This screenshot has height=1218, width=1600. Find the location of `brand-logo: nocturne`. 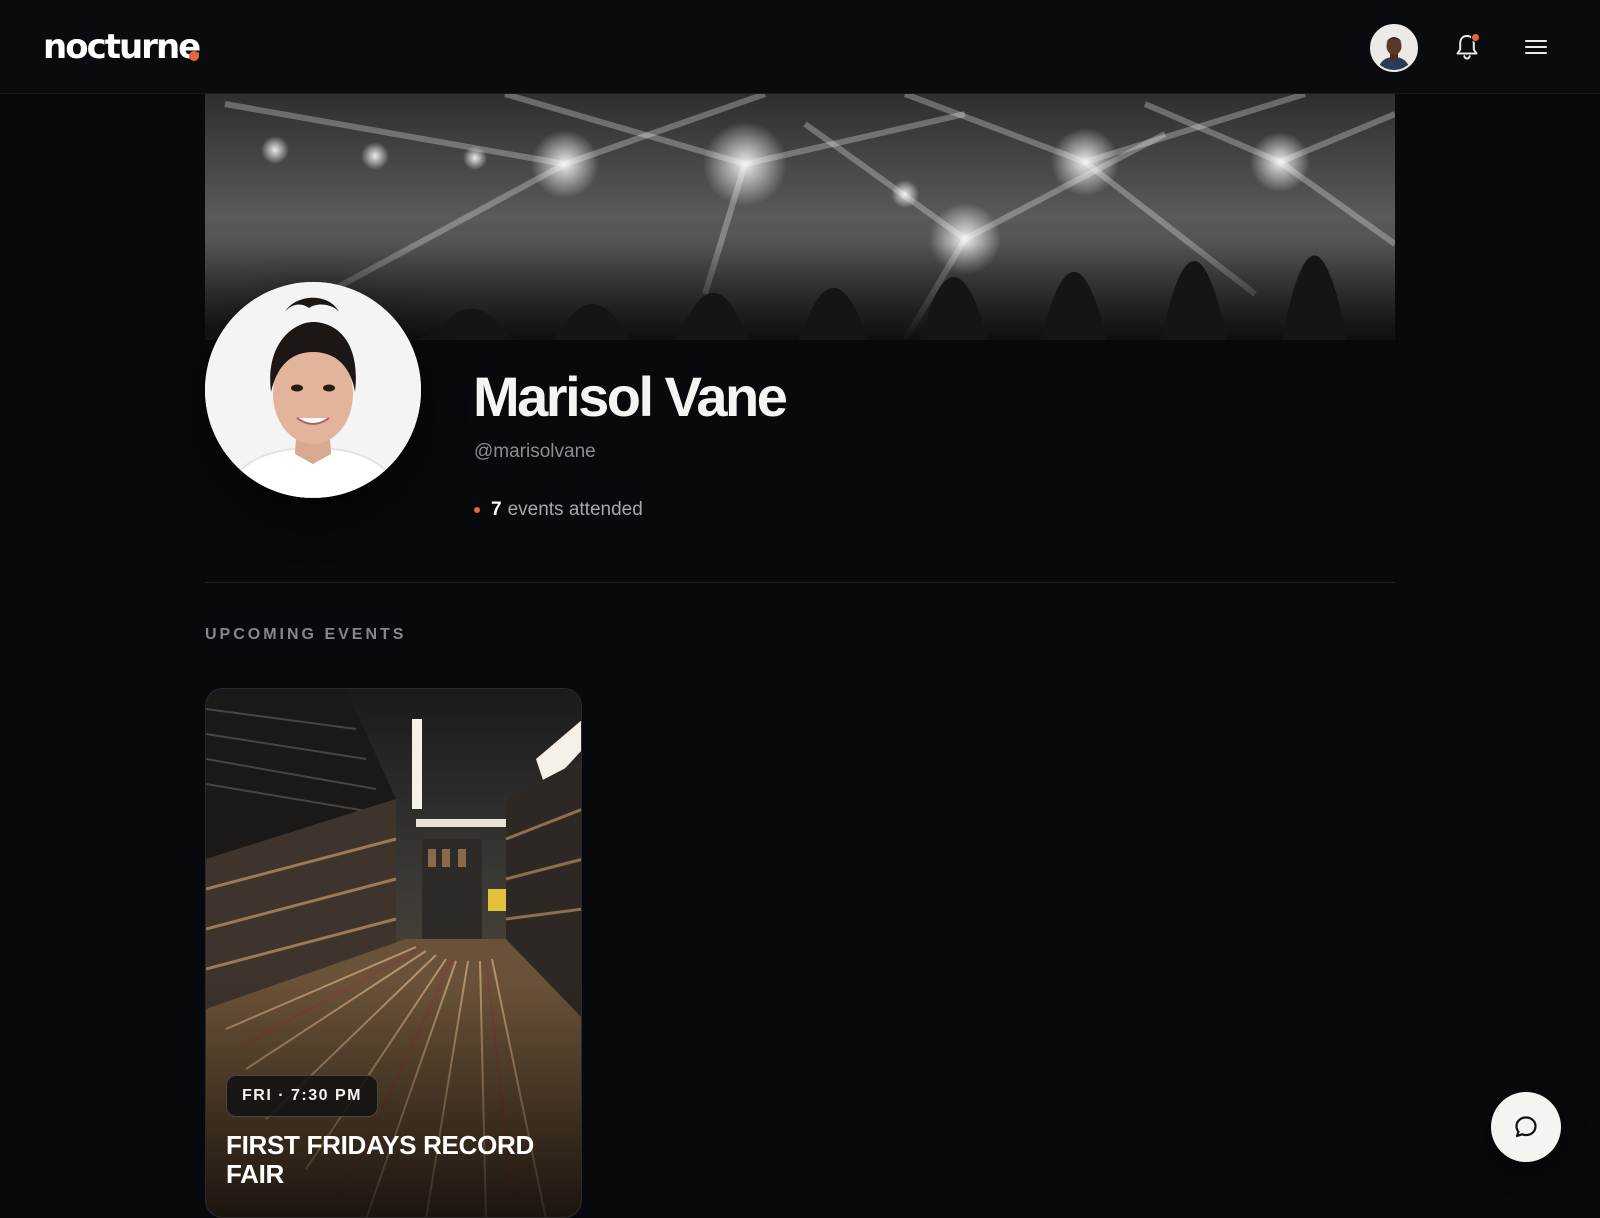

brand-logo: nocturne is located at coordinates (122, 47).